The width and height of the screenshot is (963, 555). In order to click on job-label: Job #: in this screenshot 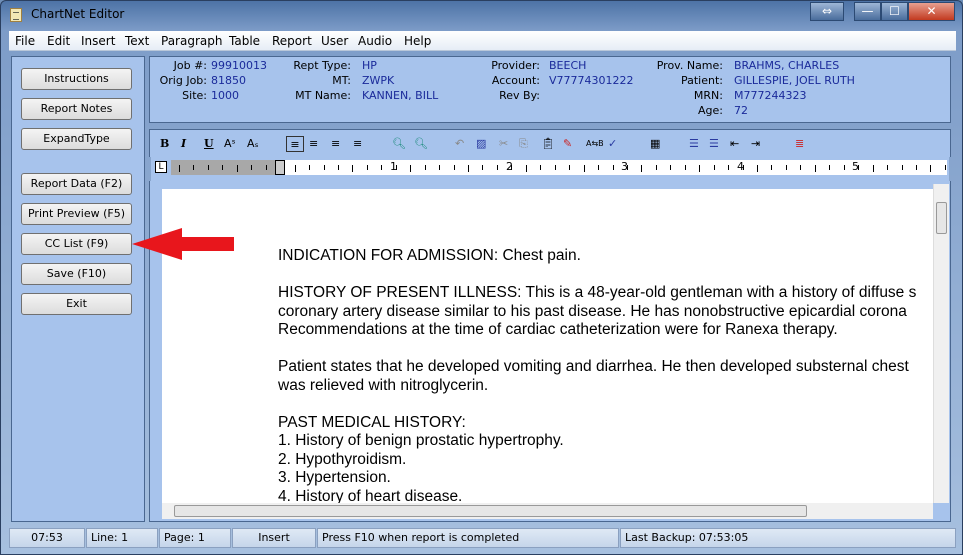, I will do `click(190, 65)`.